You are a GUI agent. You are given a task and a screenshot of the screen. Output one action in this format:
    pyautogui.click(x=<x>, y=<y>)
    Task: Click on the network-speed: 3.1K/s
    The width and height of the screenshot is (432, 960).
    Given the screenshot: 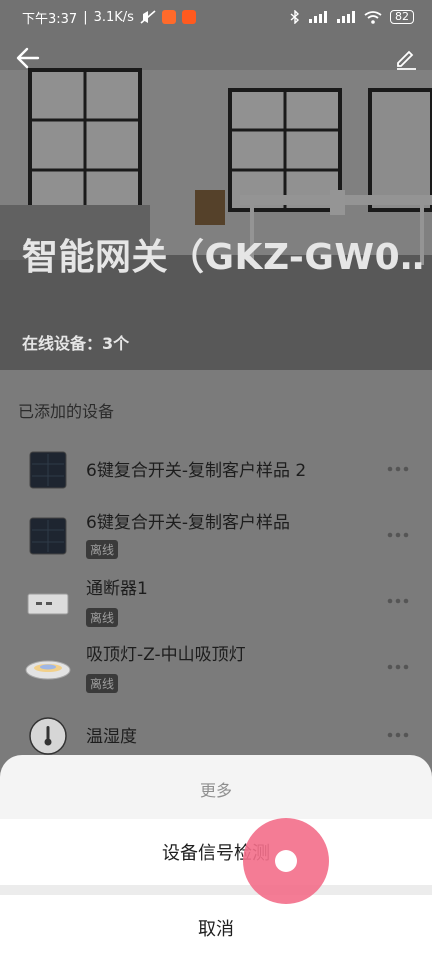 What is the action you would take?
    pyautogui.click(x=113, y=17)
    